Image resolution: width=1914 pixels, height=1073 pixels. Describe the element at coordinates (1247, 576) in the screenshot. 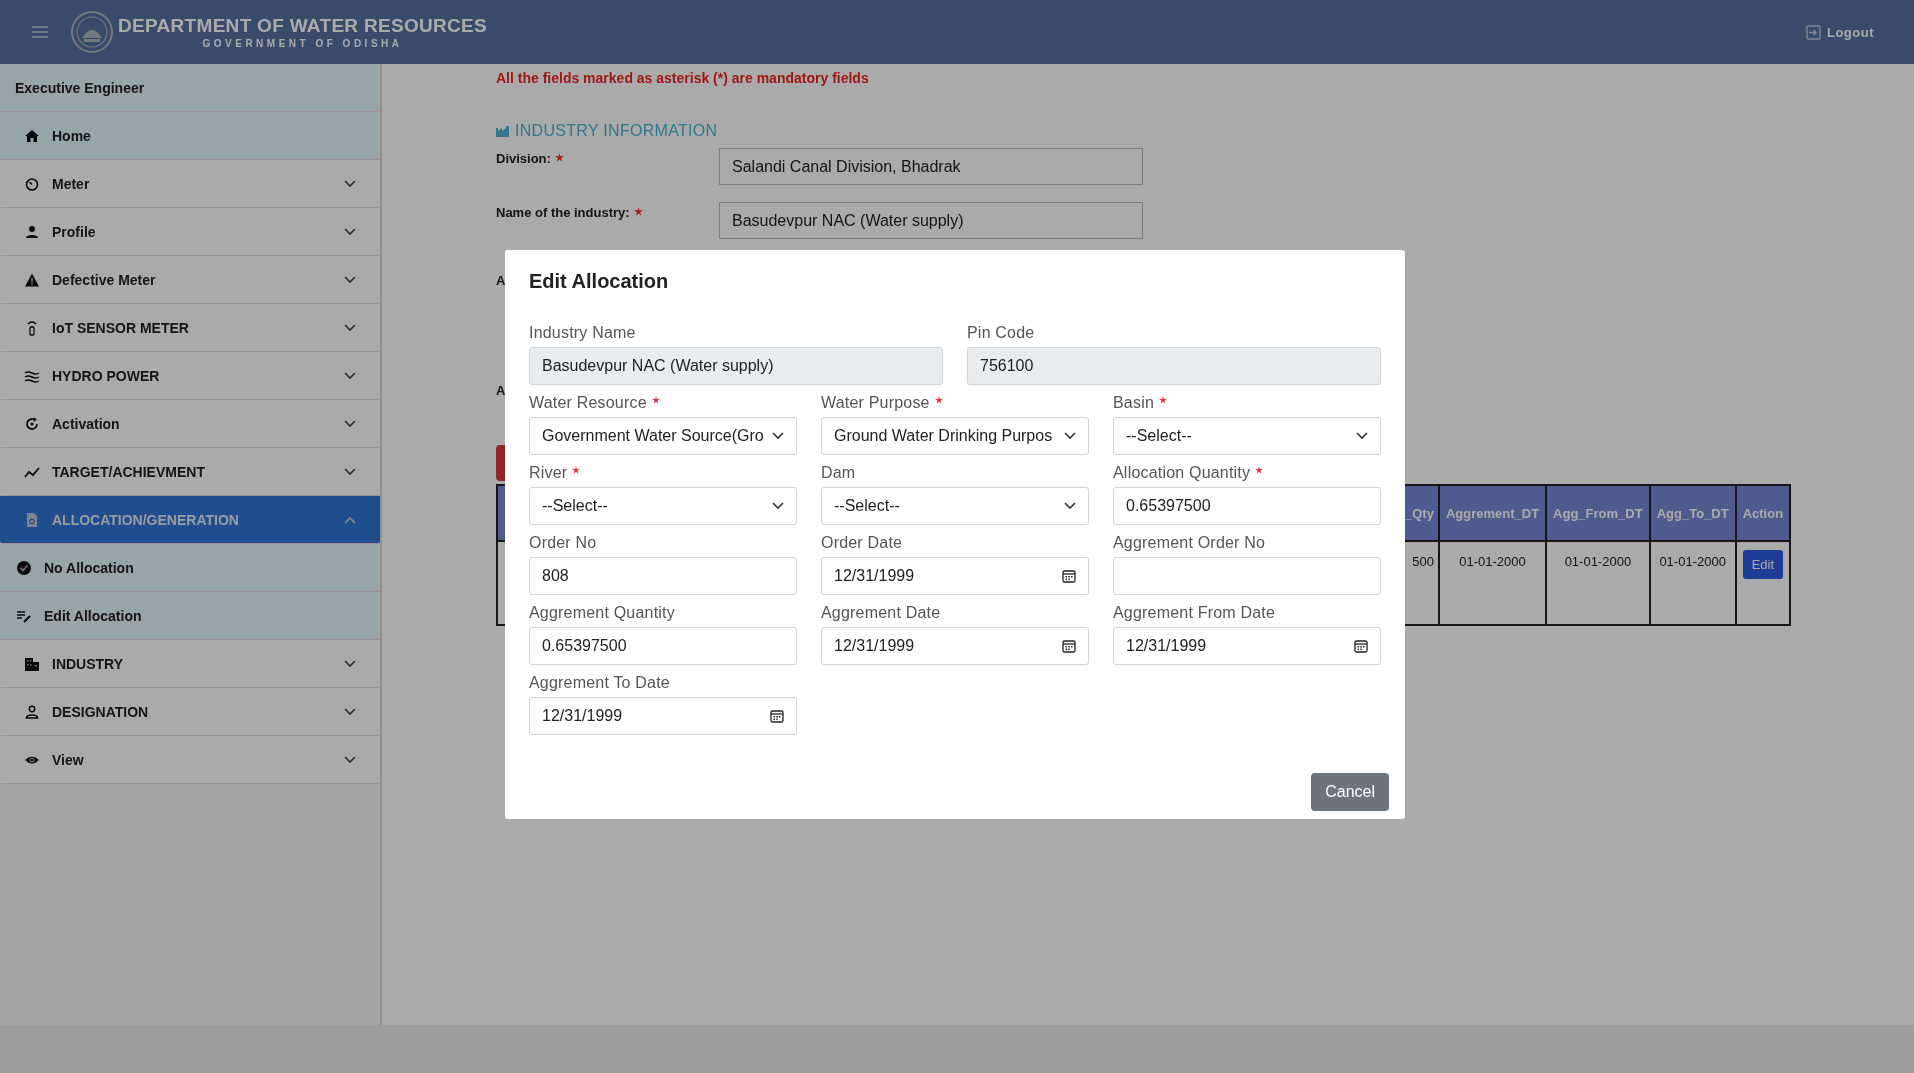

I see `input-field` at that location.